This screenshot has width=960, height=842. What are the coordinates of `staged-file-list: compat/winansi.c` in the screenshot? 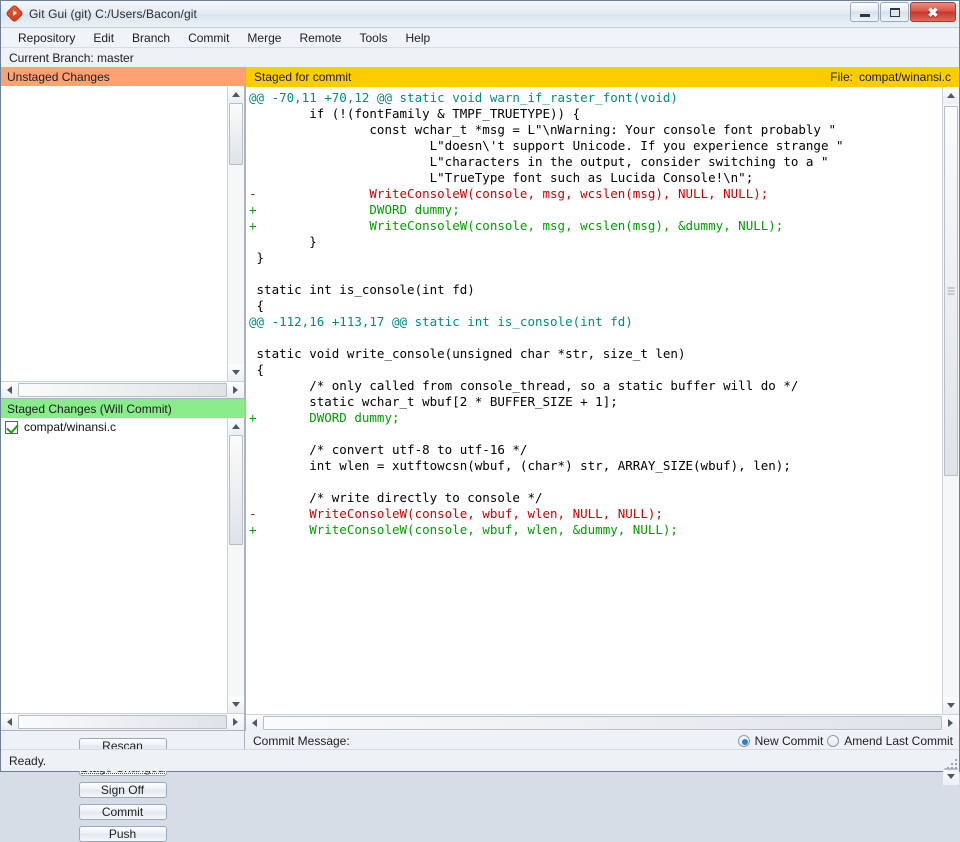 It's located at (123, 574).